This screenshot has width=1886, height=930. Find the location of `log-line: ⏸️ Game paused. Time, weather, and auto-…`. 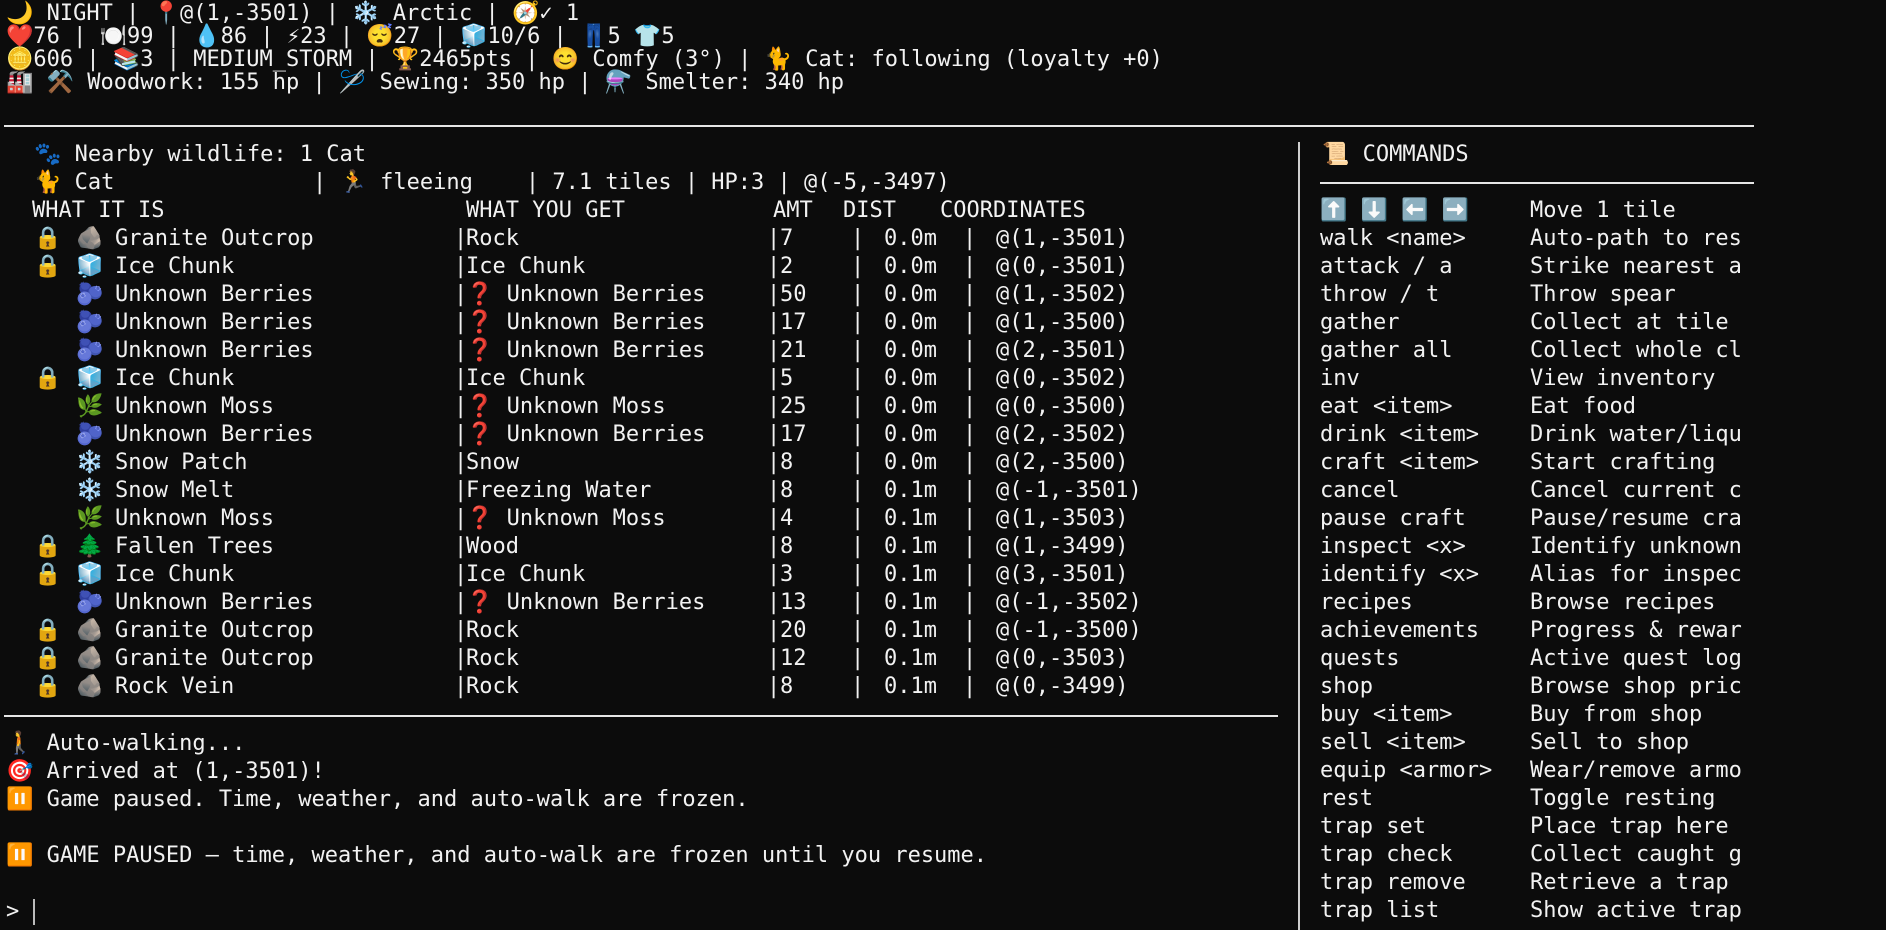

log-line: ⏸️ Game paused. Time, weather, and auto-… is located at coordinates (377, 799).